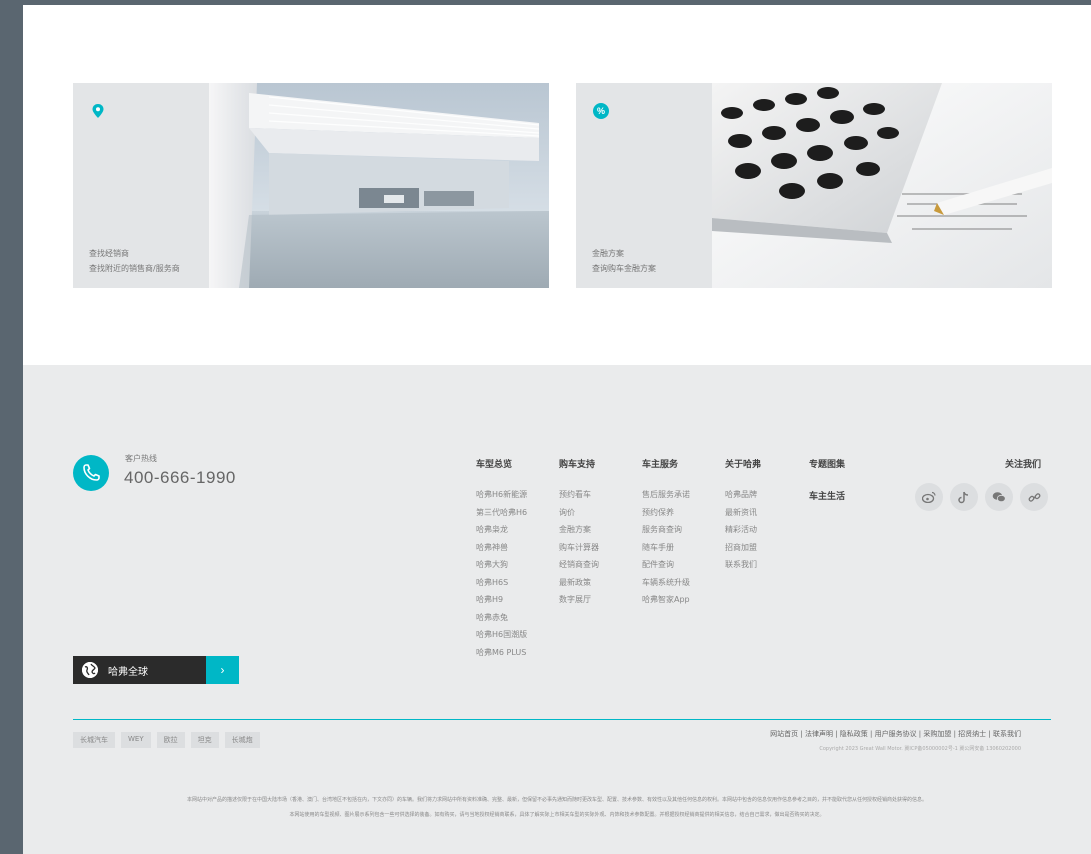 The width and height of the screenshot is (1091, 854). What do you see at coordinates (98, 111) in the screenshot?
I see `location-pin-icon` at bounding box center [98, 111].